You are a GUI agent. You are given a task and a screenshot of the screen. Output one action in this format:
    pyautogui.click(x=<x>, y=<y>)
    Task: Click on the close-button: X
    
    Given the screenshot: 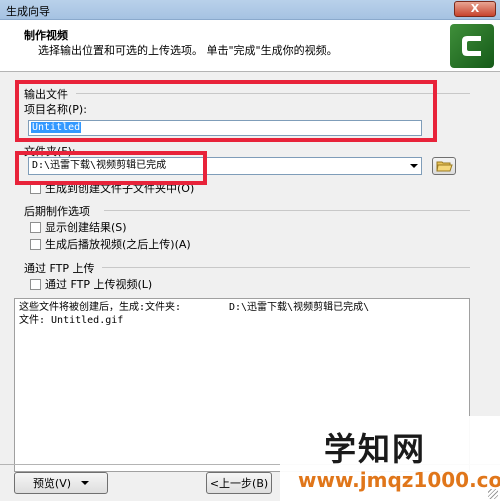 What is the action you would take?
    pyautogui.click(x=475, y=9)
    